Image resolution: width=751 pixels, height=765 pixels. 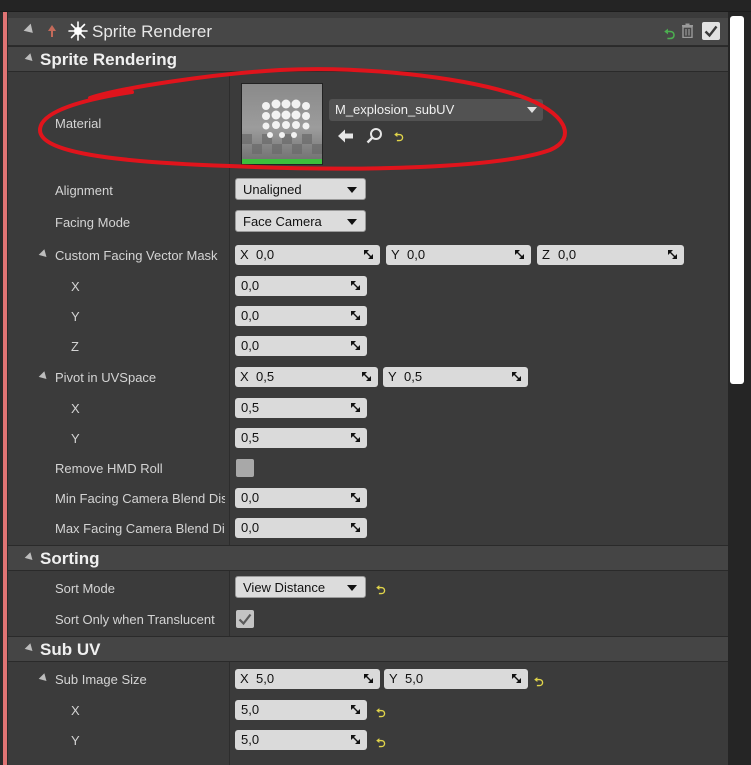 I want to click on pivot-x-field: X 0,5, so click(x=306, y=377).